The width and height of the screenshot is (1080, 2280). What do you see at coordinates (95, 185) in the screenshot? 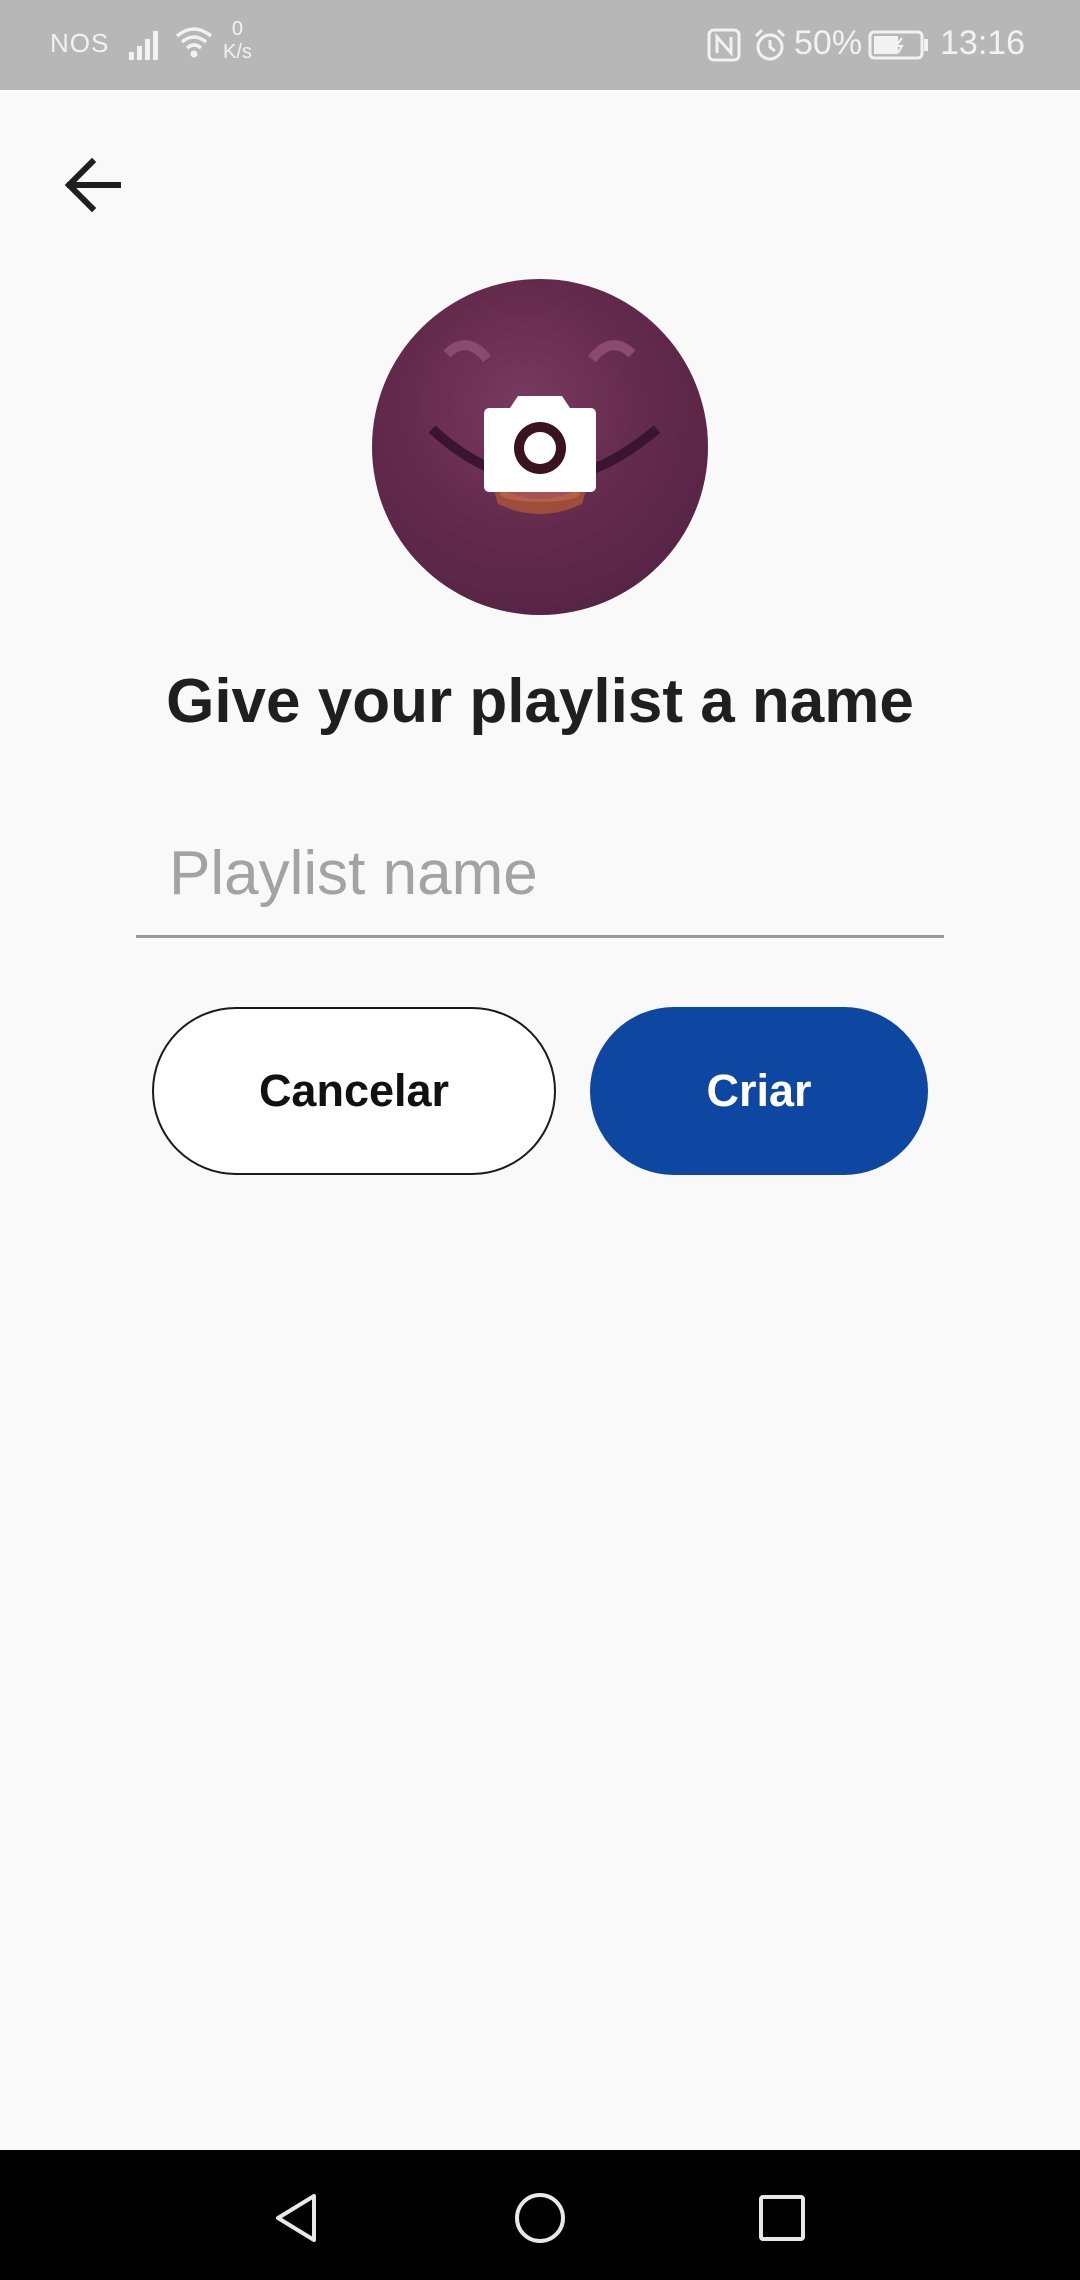
I see `arrow-left-icon` at bounding box center [95, 185].